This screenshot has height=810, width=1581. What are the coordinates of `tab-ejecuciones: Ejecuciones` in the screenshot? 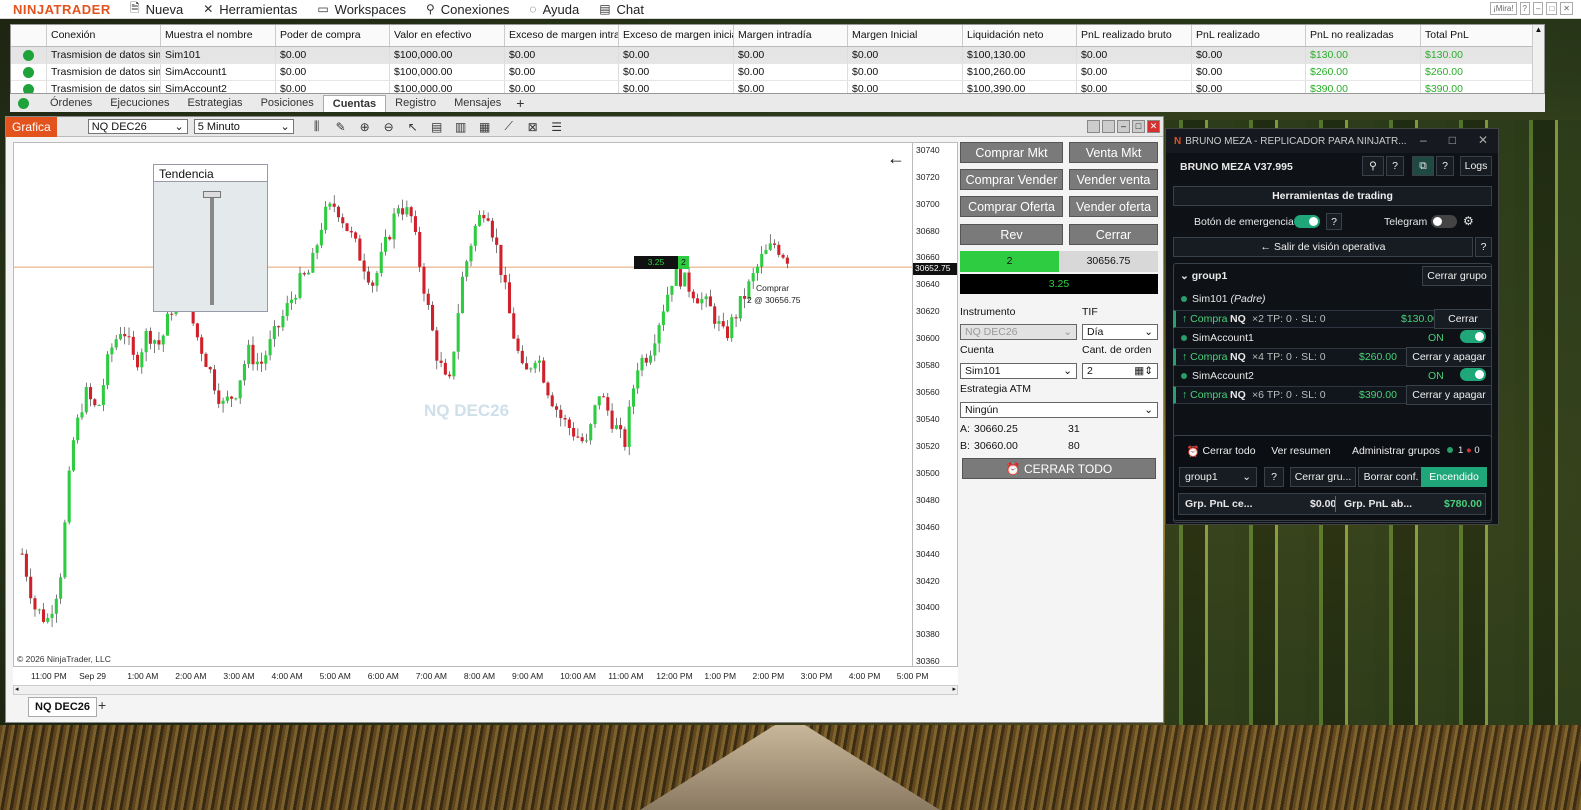 It's located at (139, 103).